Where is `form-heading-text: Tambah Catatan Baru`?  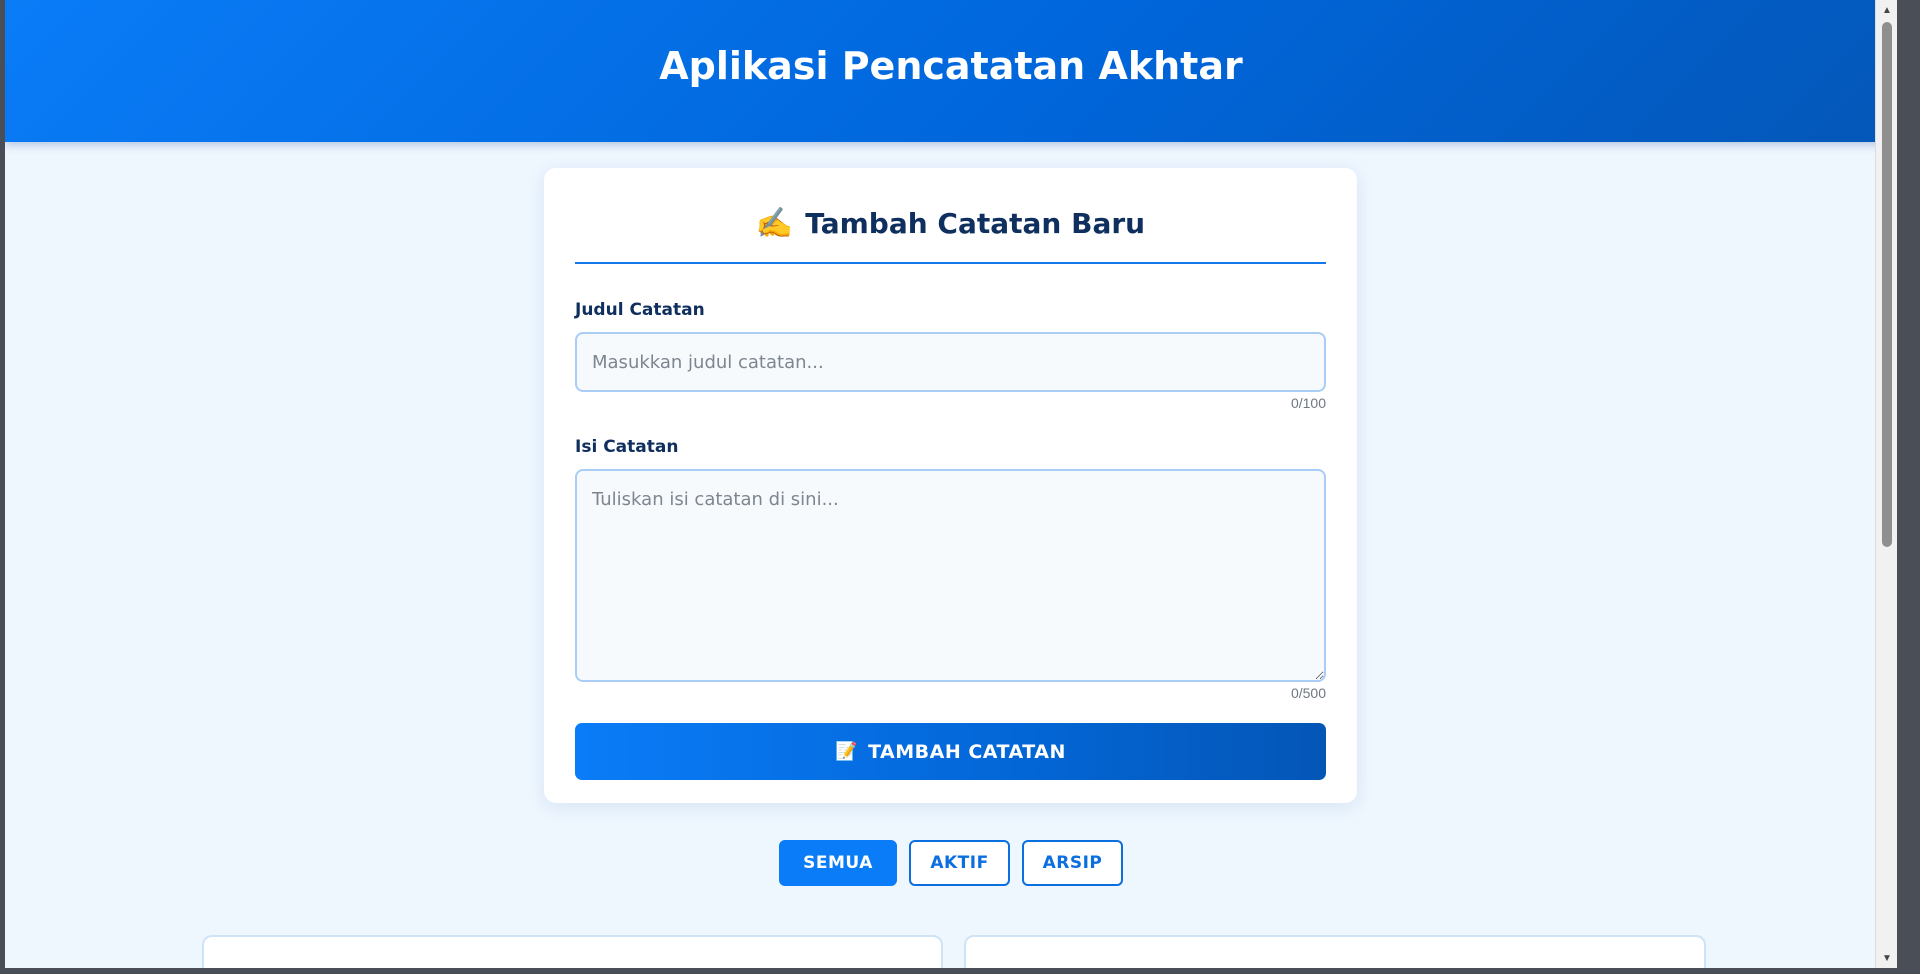
form-heading-text: Tambah Catatan Baru is located at coordinates (975, 223).